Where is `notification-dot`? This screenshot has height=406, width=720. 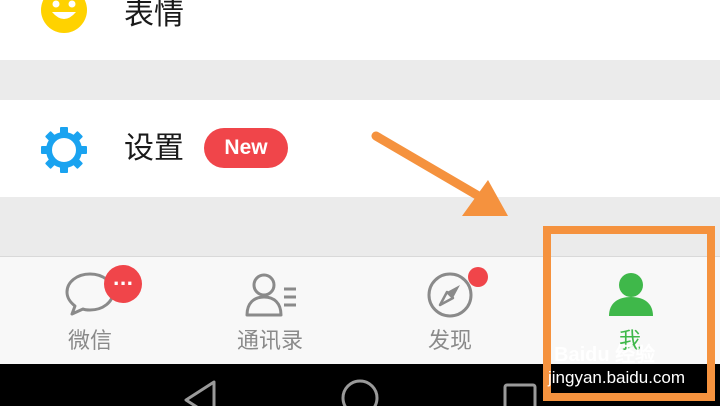 notification-dot is located at coordinates (478, 277).